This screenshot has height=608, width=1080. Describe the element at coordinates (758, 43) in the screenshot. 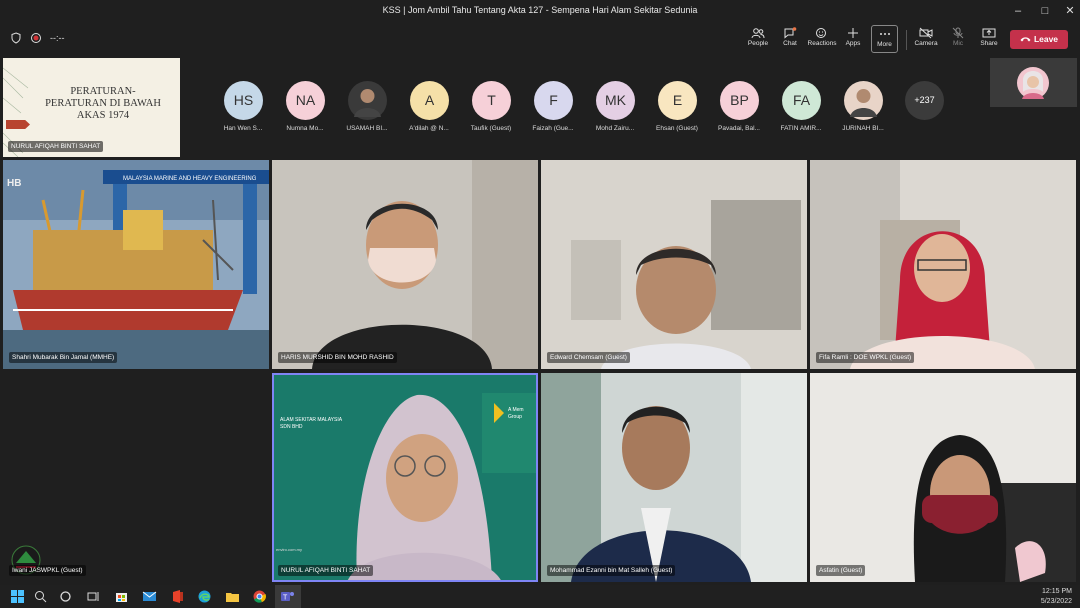

I see `people-label: People` at that location.